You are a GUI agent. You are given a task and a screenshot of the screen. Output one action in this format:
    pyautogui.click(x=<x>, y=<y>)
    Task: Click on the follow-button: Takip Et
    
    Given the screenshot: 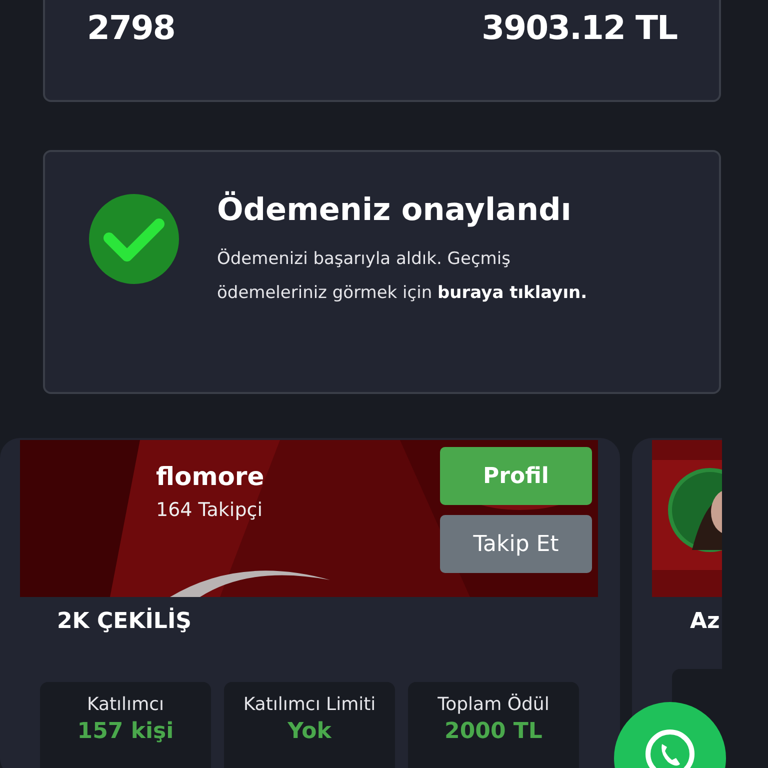 What is the action you would take?
    pyautogui.click(x=516, y=544)
    